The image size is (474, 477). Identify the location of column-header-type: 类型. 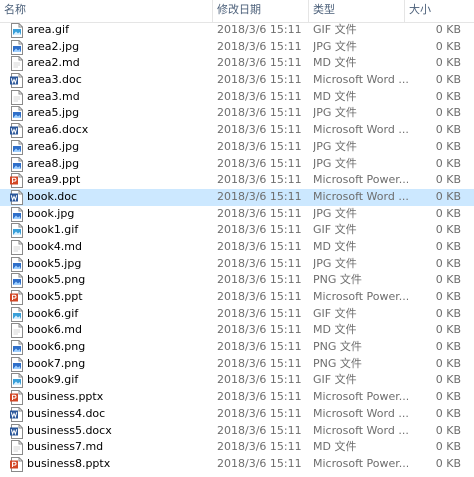
(356, 11).